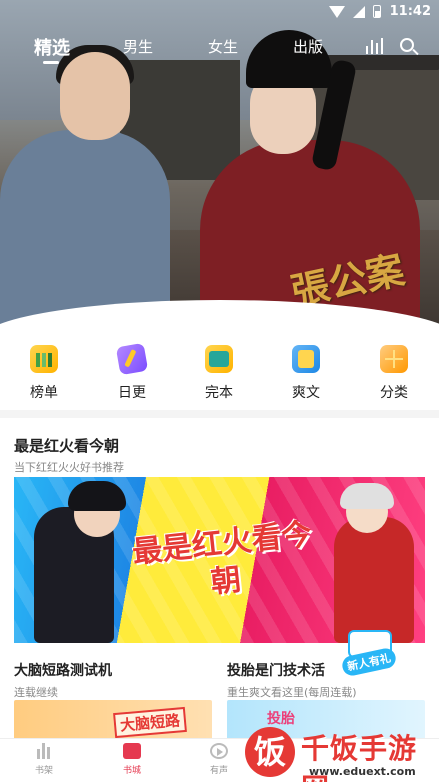 The width and height of the screenshot is (439, 782). I want to click on banner-character-right-hair, so click(367, 496).